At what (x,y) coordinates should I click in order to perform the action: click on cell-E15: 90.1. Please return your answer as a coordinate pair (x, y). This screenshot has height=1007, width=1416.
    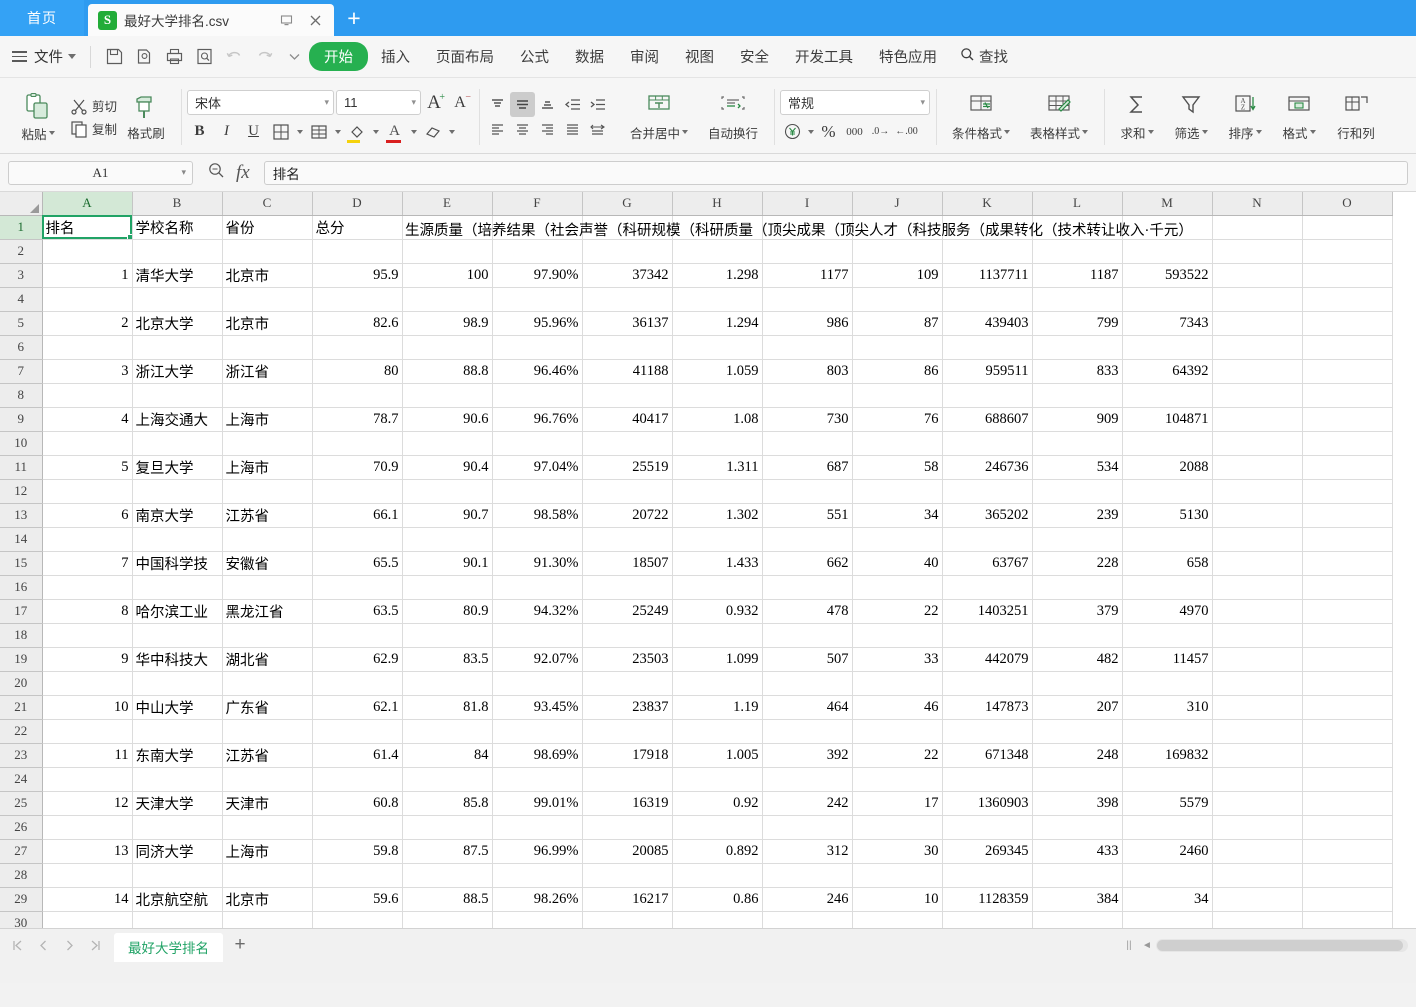
    Looking at the image, I should click on (447, 563).